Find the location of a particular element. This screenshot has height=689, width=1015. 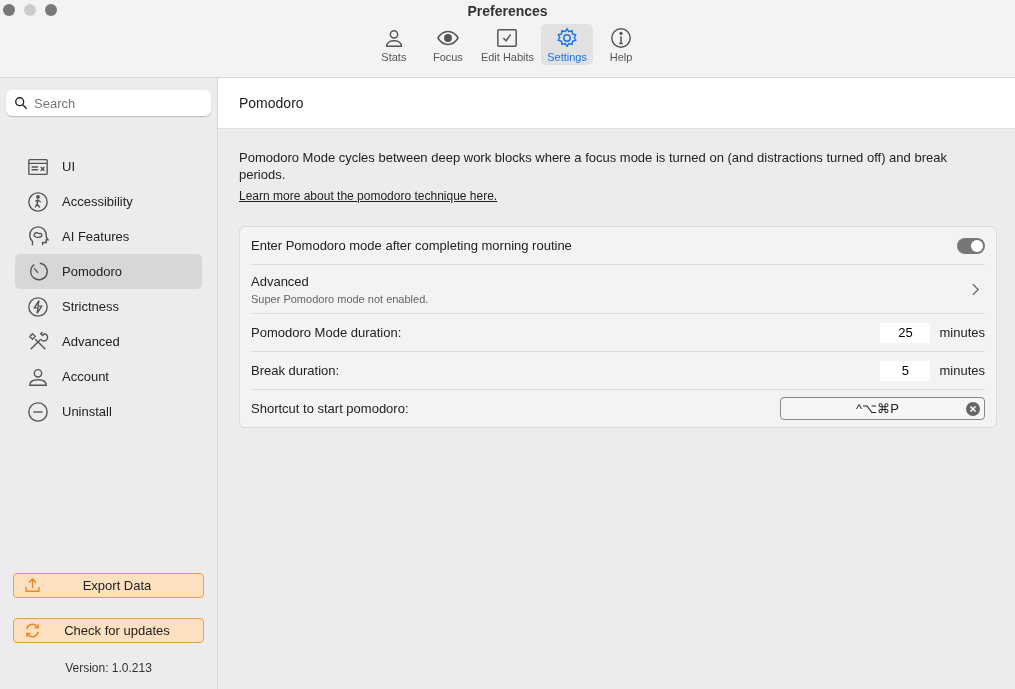

sidebar-item: Strictness is located at coordinates (108, 306).